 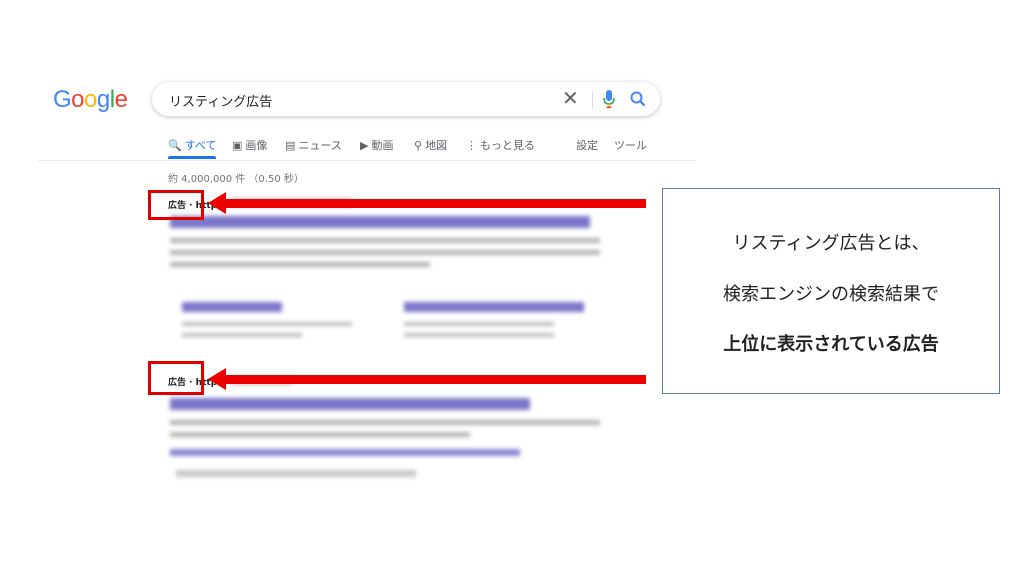 What do you see at coordinates (192, 157) in the screenshot?
I see `active-tab-indicator` at bounding box center [192, 157].